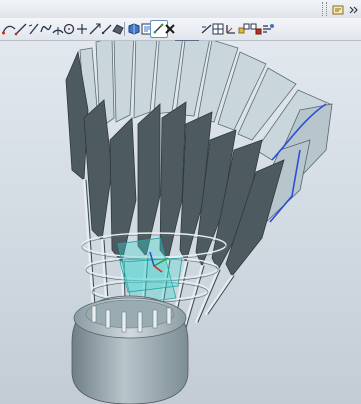 This screenshot has width=361, height=404. I want to click on main-toolbar: 1, so click(180, 37).